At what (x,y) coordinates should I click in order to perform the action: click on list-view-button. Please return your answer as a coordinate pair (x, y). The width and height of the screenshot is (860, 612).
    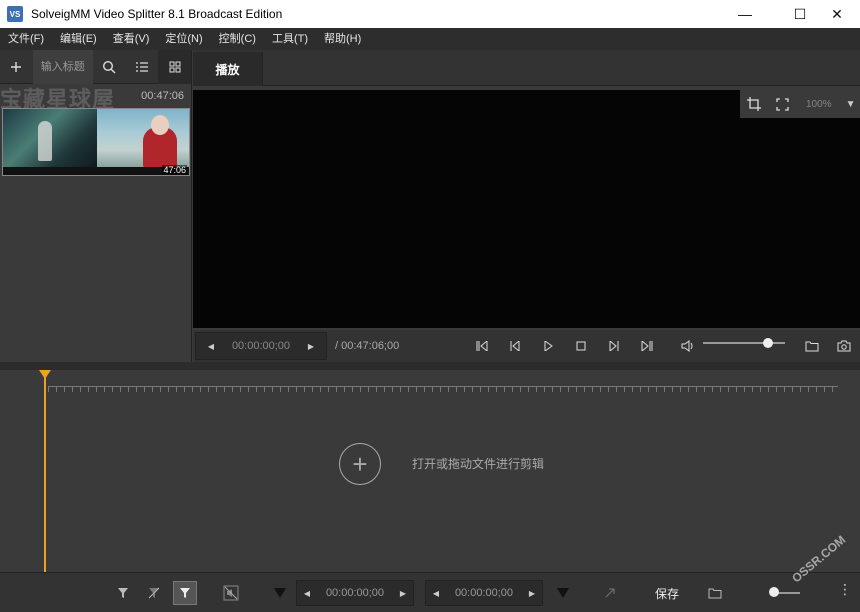
    Looking at the image, I should click on (141, 67).